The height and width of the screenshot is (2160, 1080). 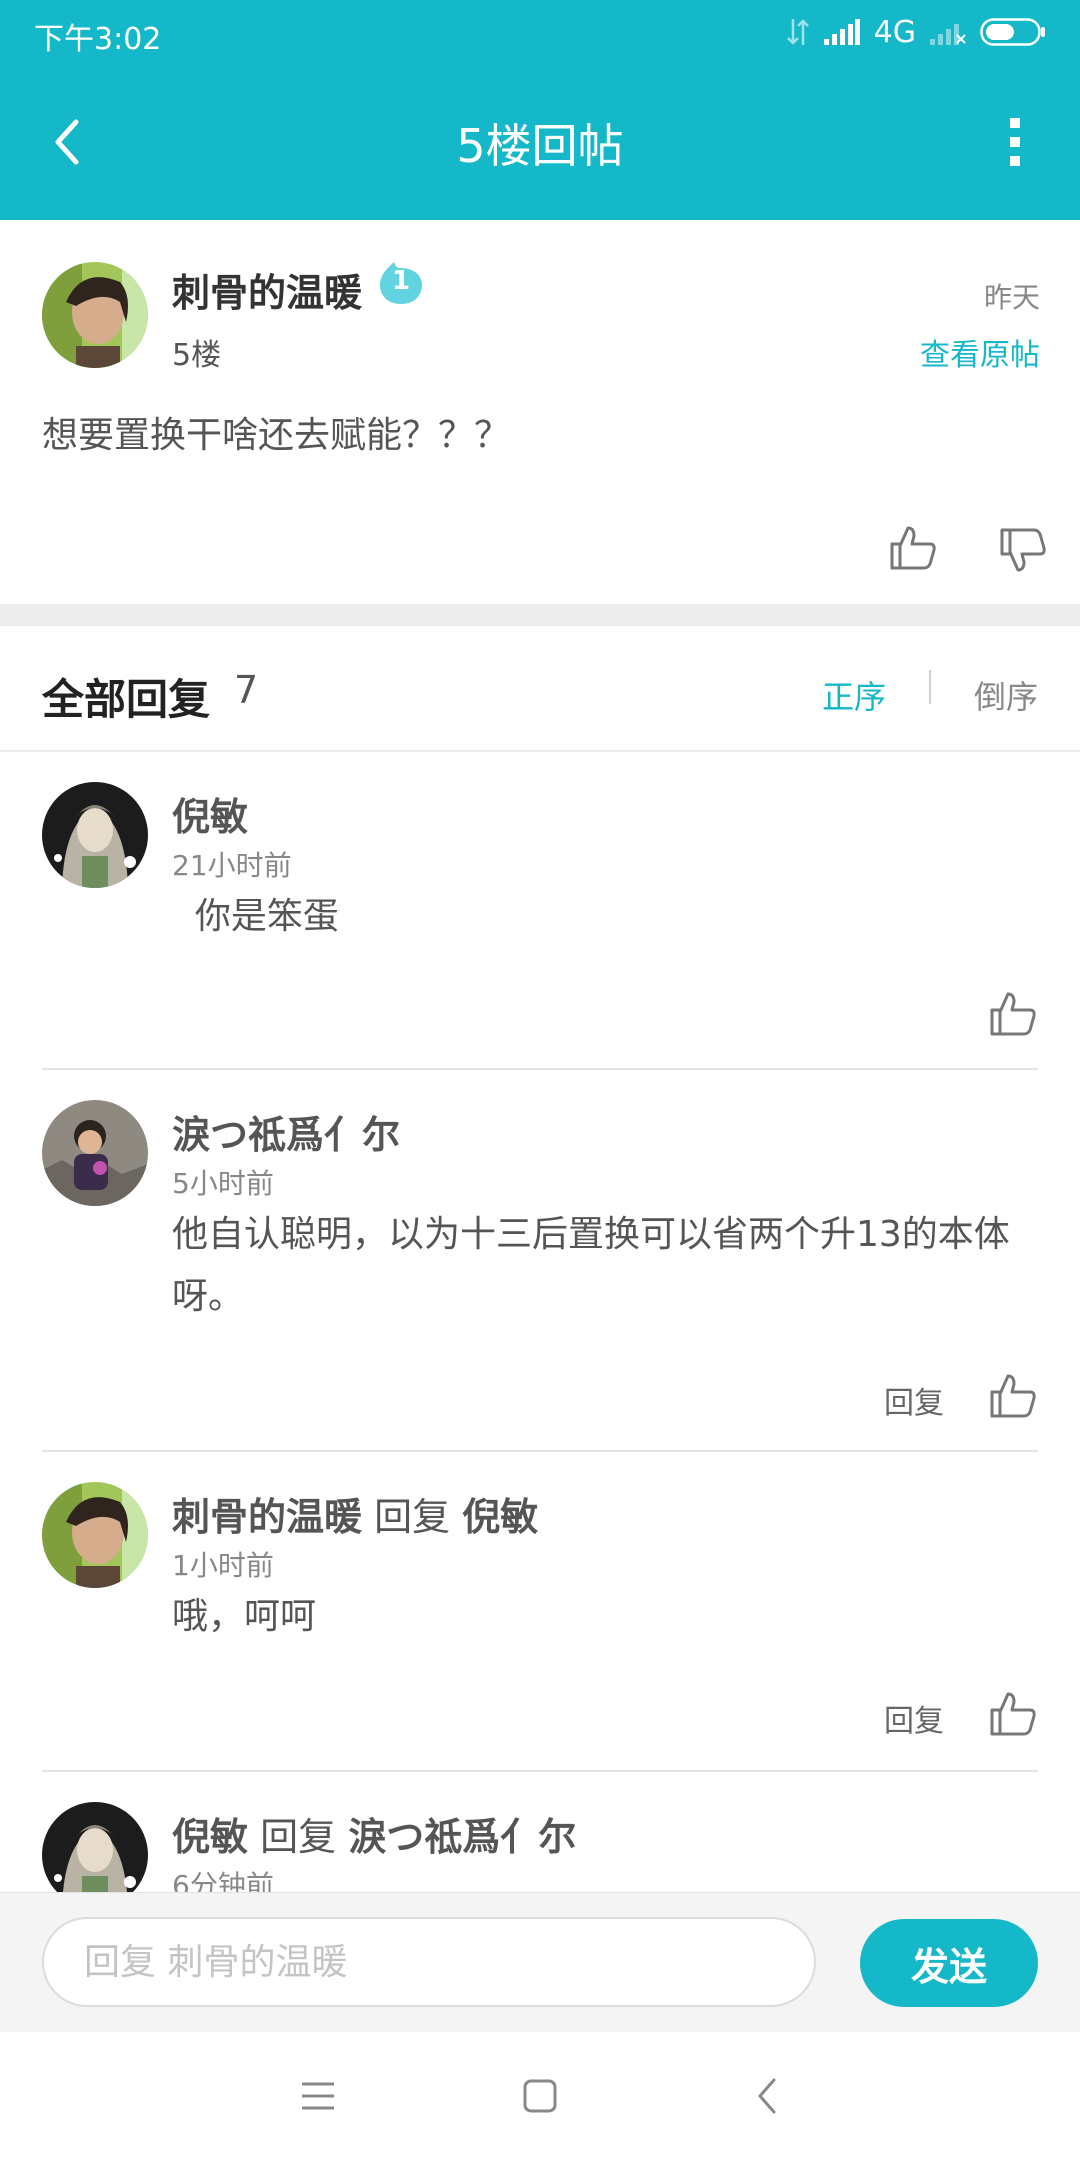 I want to click on reply-item: 刺骨的温暖 回复 倪敏 1小时前 哦，呵呵 回复, so click(x=540, y=1612).